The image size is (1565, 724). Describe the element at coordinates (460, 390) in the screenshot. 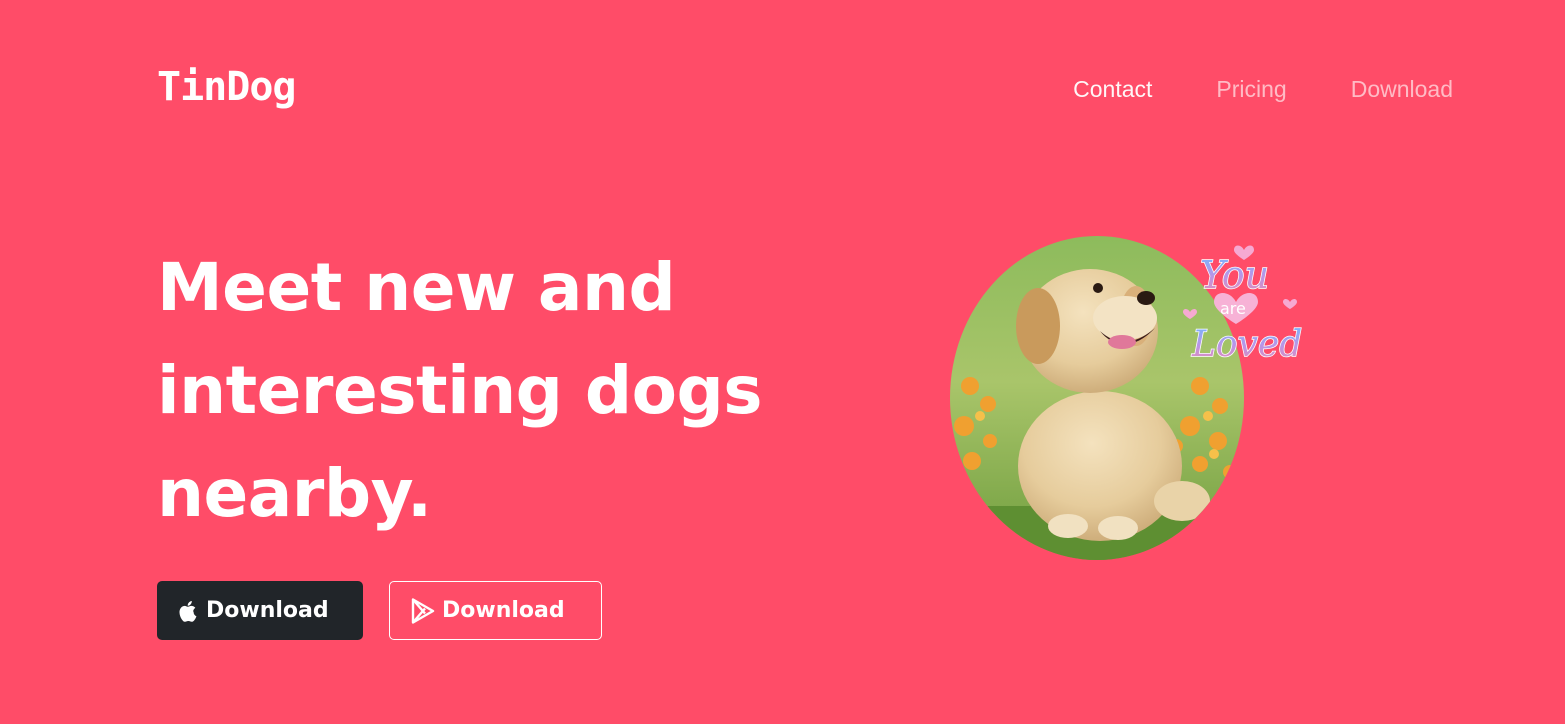

I see `headline-line-2: interesting dogs` at that location.